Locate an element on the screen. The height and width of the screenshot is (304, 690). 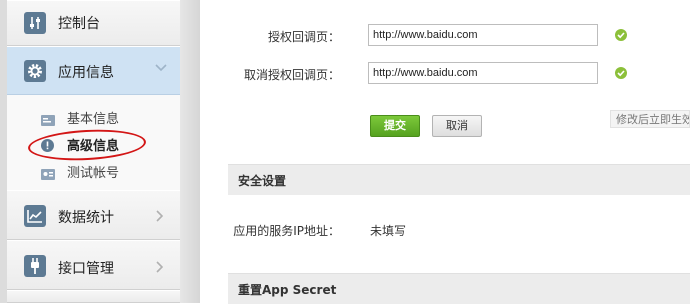
sidebar-item-more is located at coordinates (93, 296).